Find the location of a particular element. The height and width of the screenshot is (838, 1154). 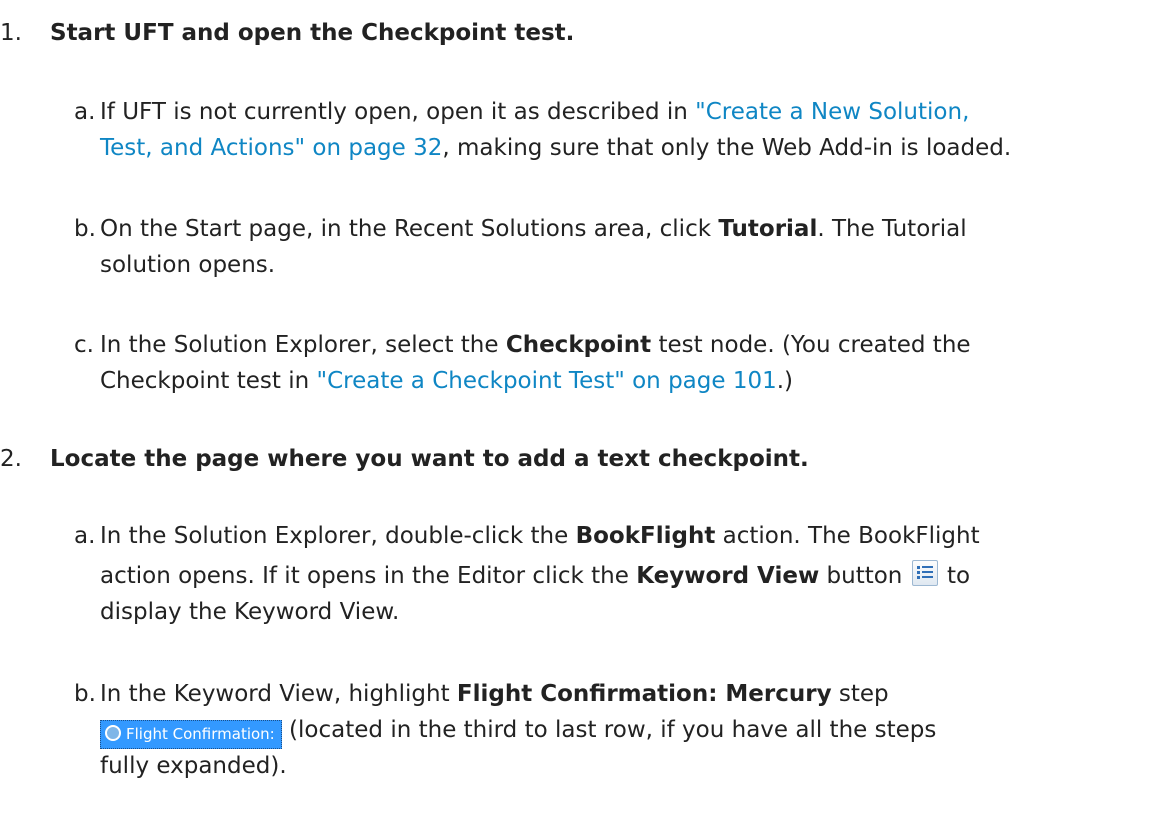

link-create-new-solution-cont: Test, and Actions" on page 32 is located at coordinates (271, 148).